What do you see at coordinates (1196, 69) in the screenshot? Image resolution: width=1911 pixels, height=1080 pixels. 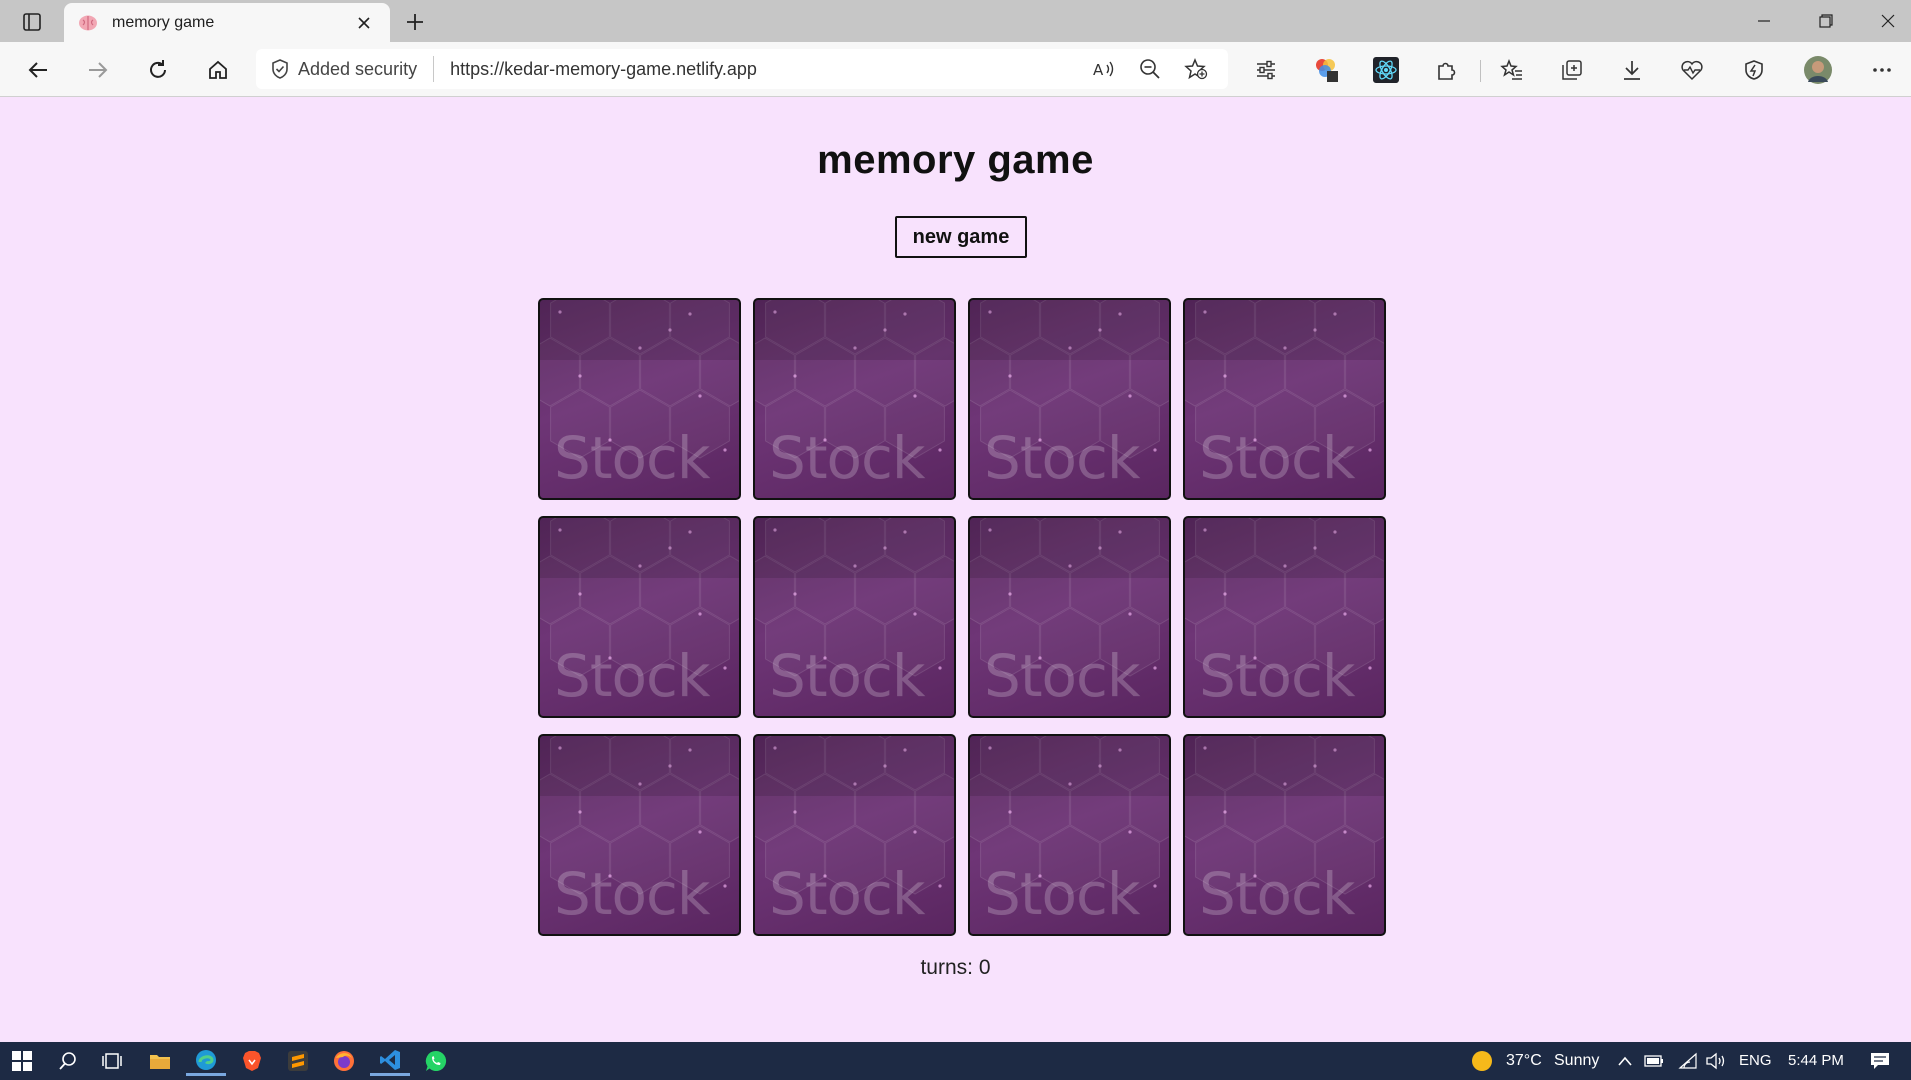 I see `add-favorite-button` at bounding box center [1196, 69].